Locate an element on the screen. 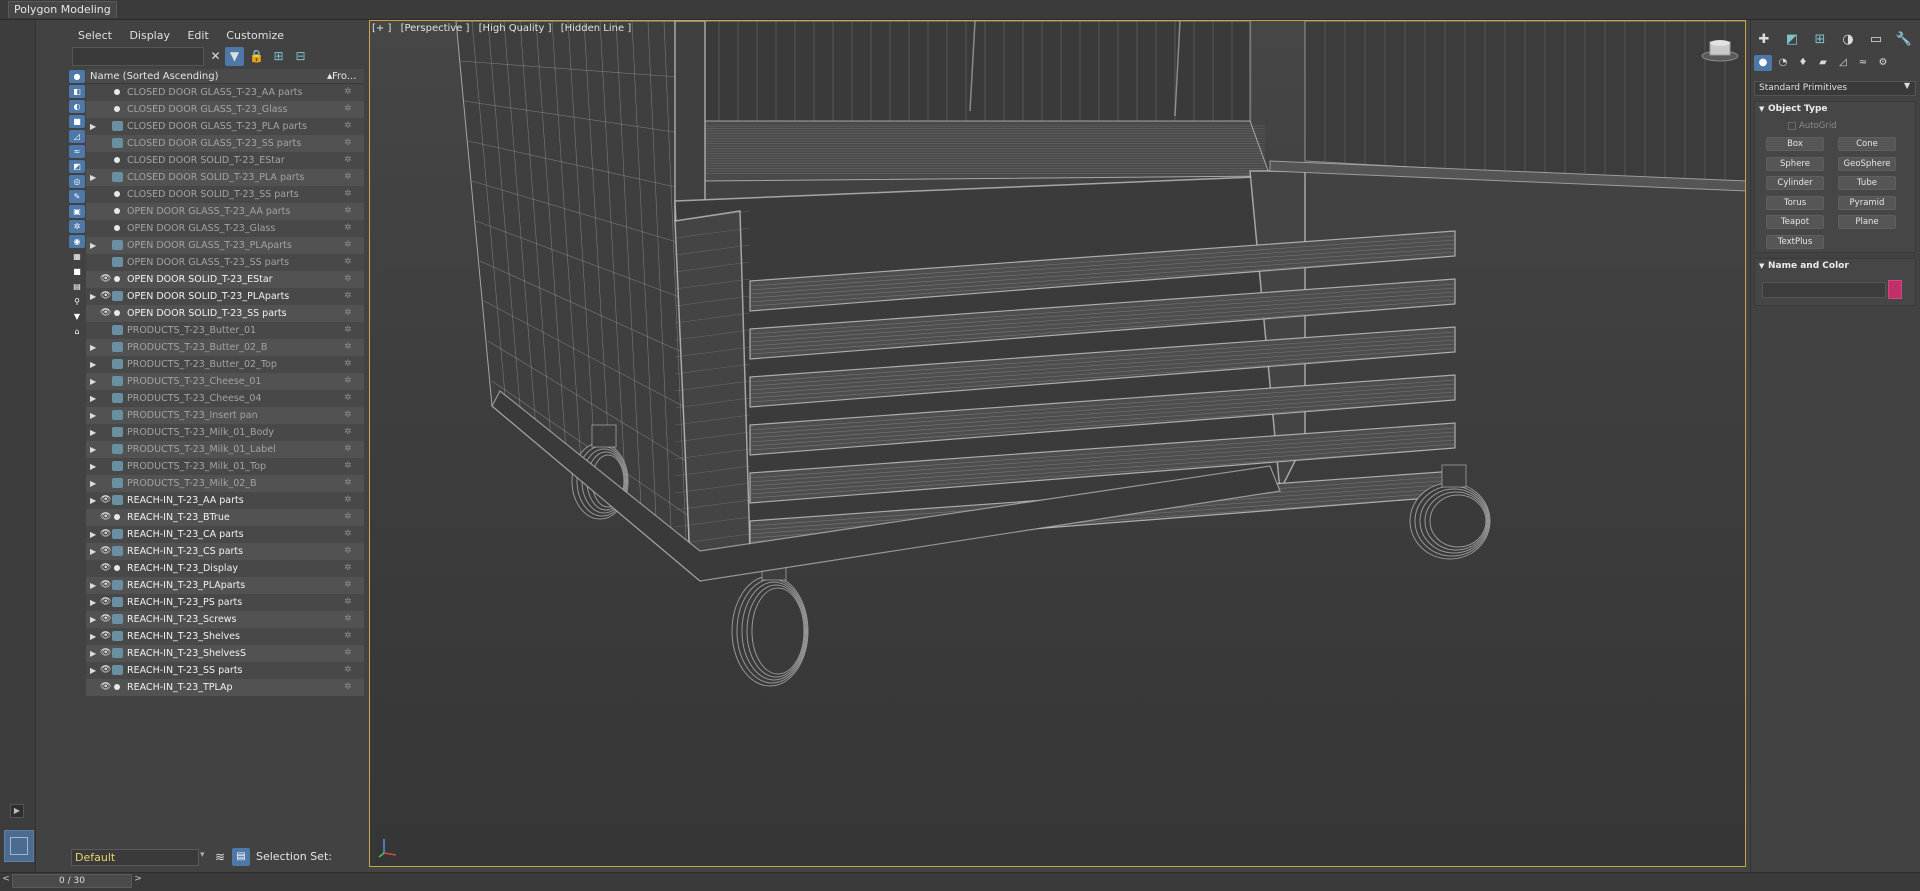 This screenshot has height=891, width=1920. menu-display: Display is located at coordinates (149, 35).